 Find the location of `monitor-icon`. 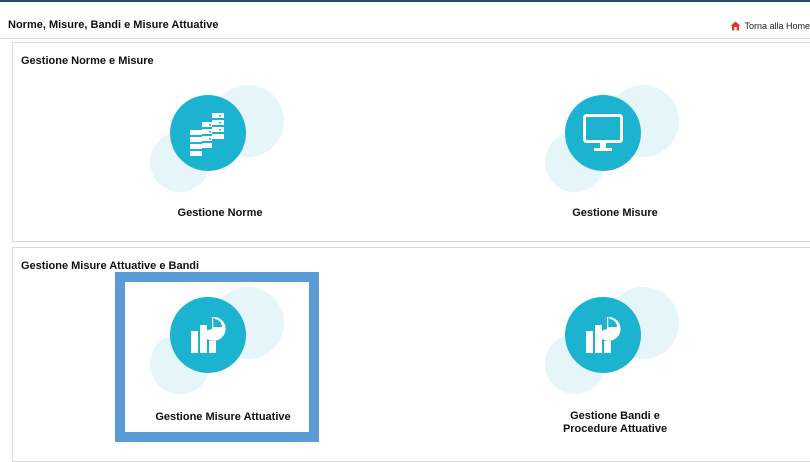

monitor-icon is located at coordinates (603, 132).